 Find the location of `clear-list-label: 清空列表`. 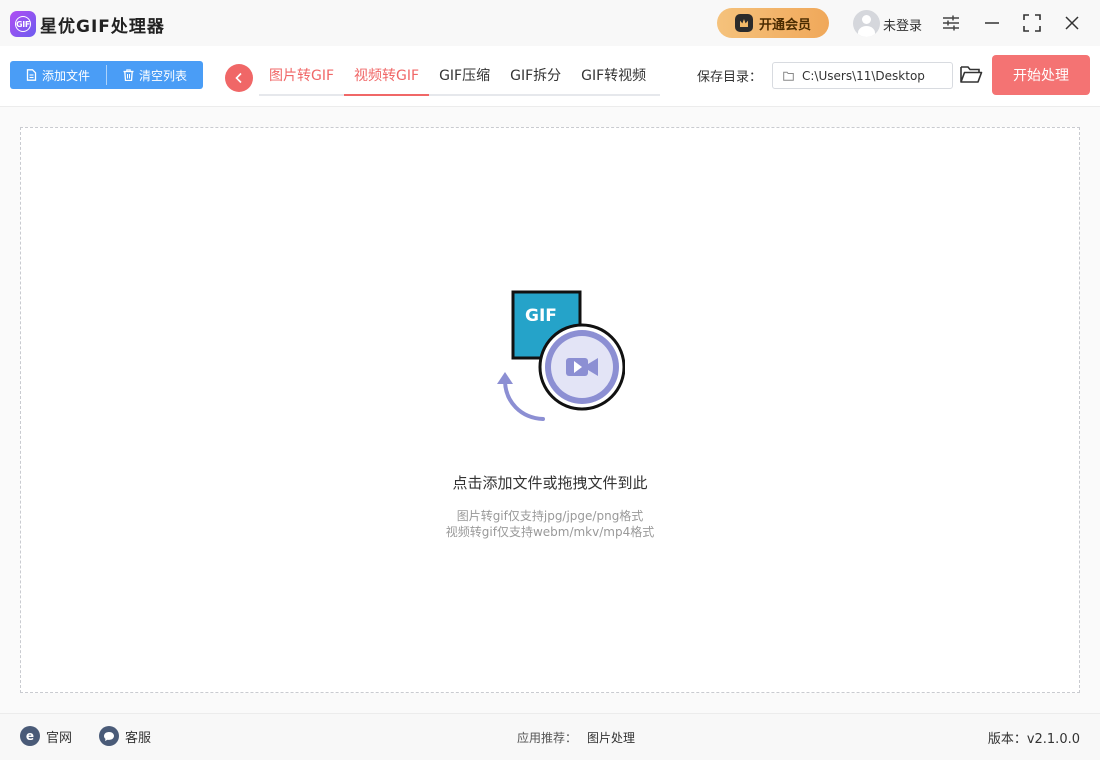

clear-list-label: 清空列表 is located at coordinates (162, 75).